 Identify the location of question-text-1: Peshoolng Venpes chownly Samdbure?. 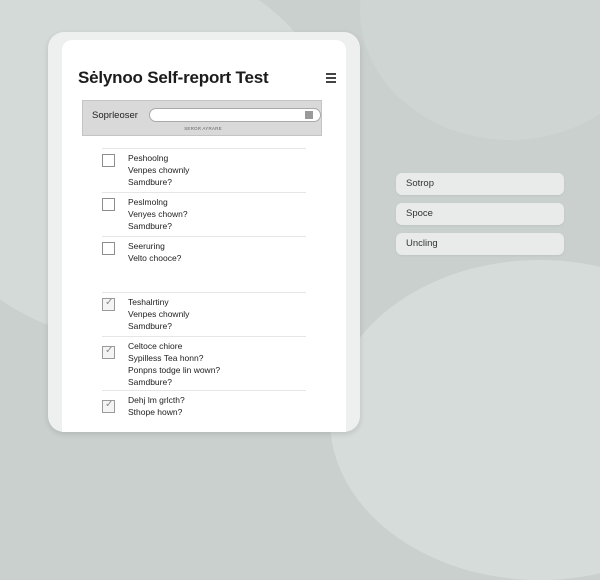
(159, 170).